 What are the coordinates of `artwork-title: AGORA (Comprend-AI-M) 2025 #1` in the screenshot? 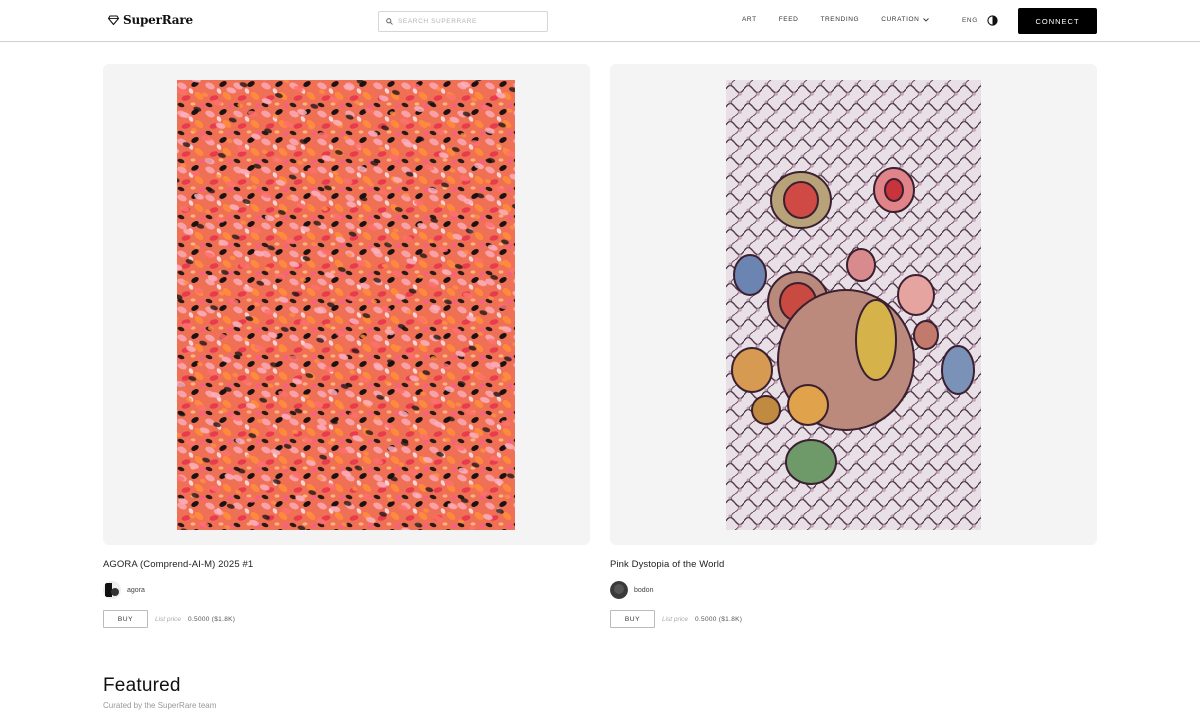 It's located at (178, 564).